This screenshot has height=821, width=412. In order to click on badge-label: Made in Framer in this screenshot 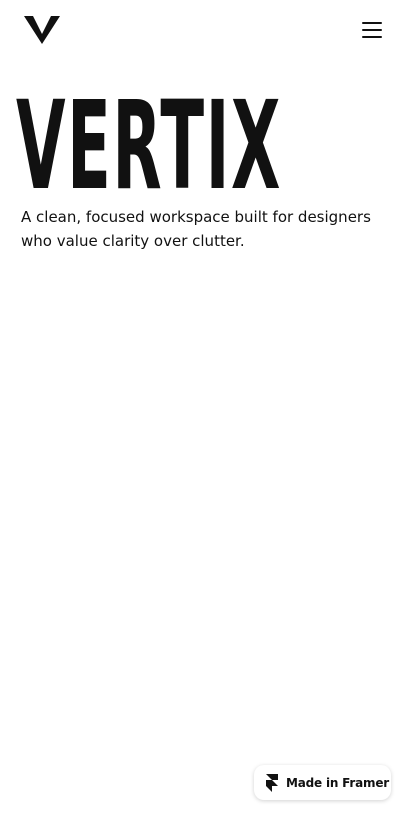, I will do `click(337, 782)`.